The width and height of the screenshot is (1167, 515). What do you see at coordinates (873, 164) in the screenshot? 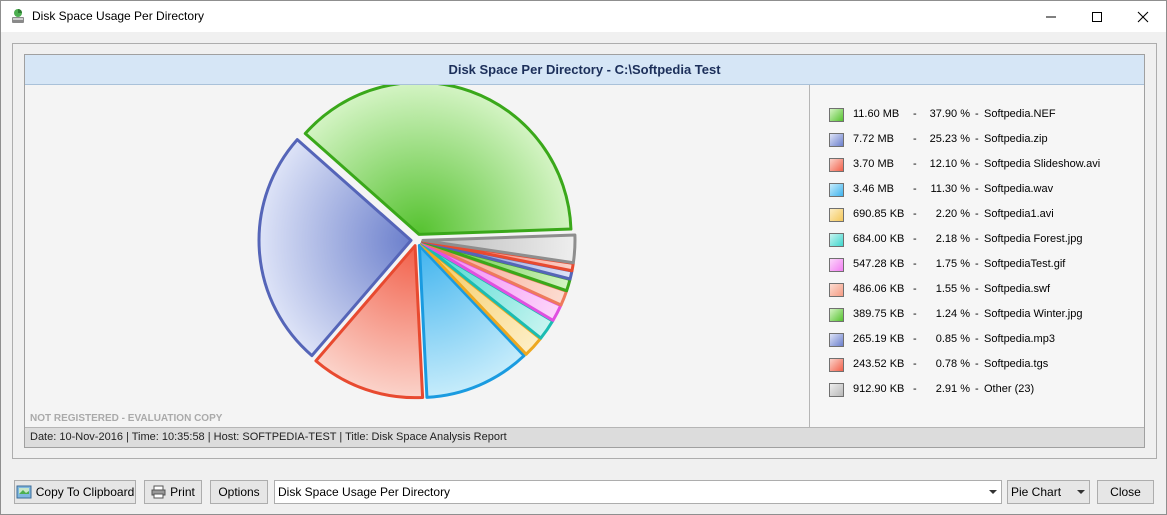
I see `legend-size: 3.70 MB` at bounding box center [873, 164].